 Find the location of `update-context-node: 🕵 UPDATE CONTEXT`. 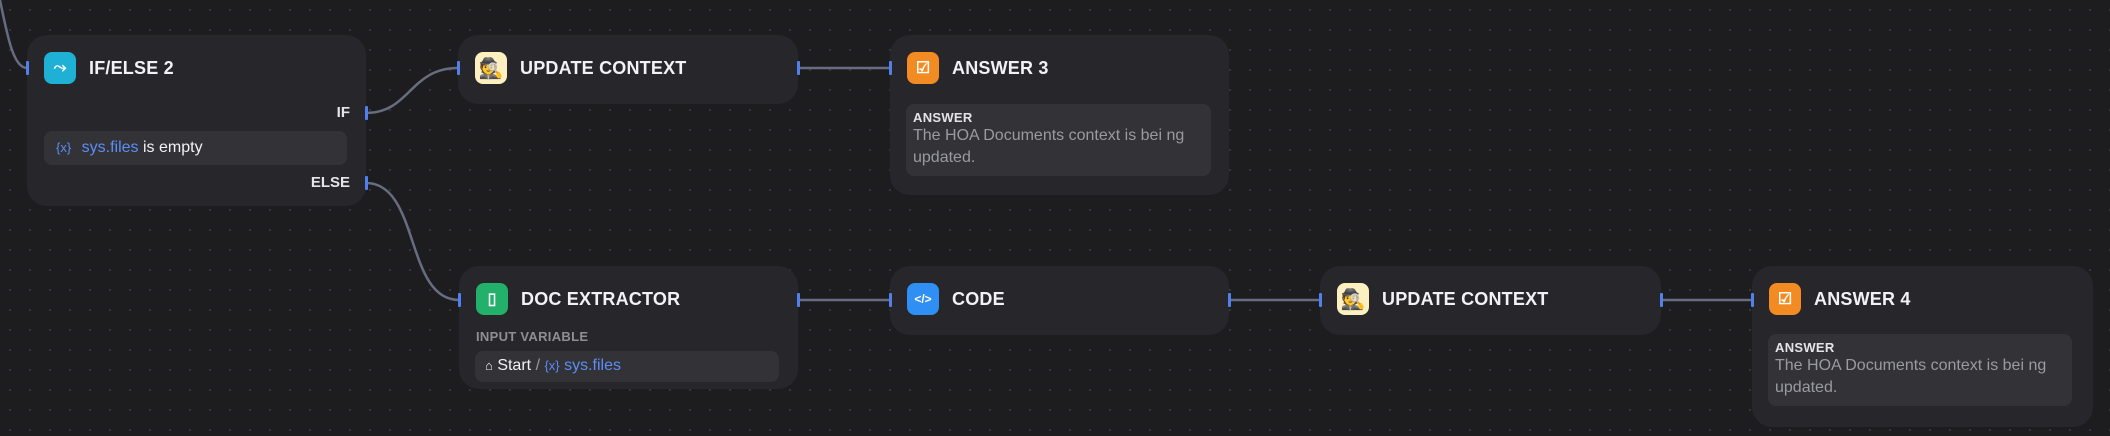

update-context-node: 🕵 UPDATE CONTEXT is located at coordinates (628, 69).